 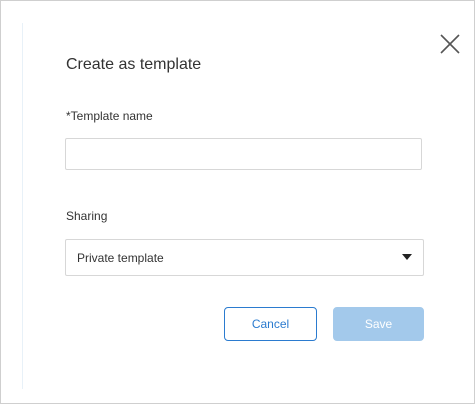 What do you see at coordinates (22, 206) in the screenshot?
I see `dialog-left-divider` at bounding box center [22, 206].